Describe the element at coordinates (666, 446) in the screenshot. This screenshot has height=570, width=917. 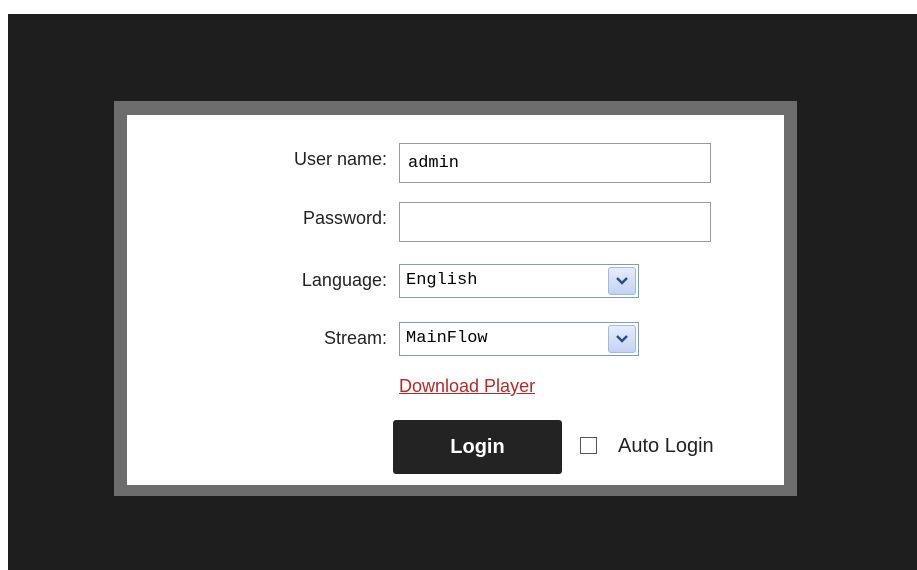
I see `auto-login-label: Auto Login` at that location.